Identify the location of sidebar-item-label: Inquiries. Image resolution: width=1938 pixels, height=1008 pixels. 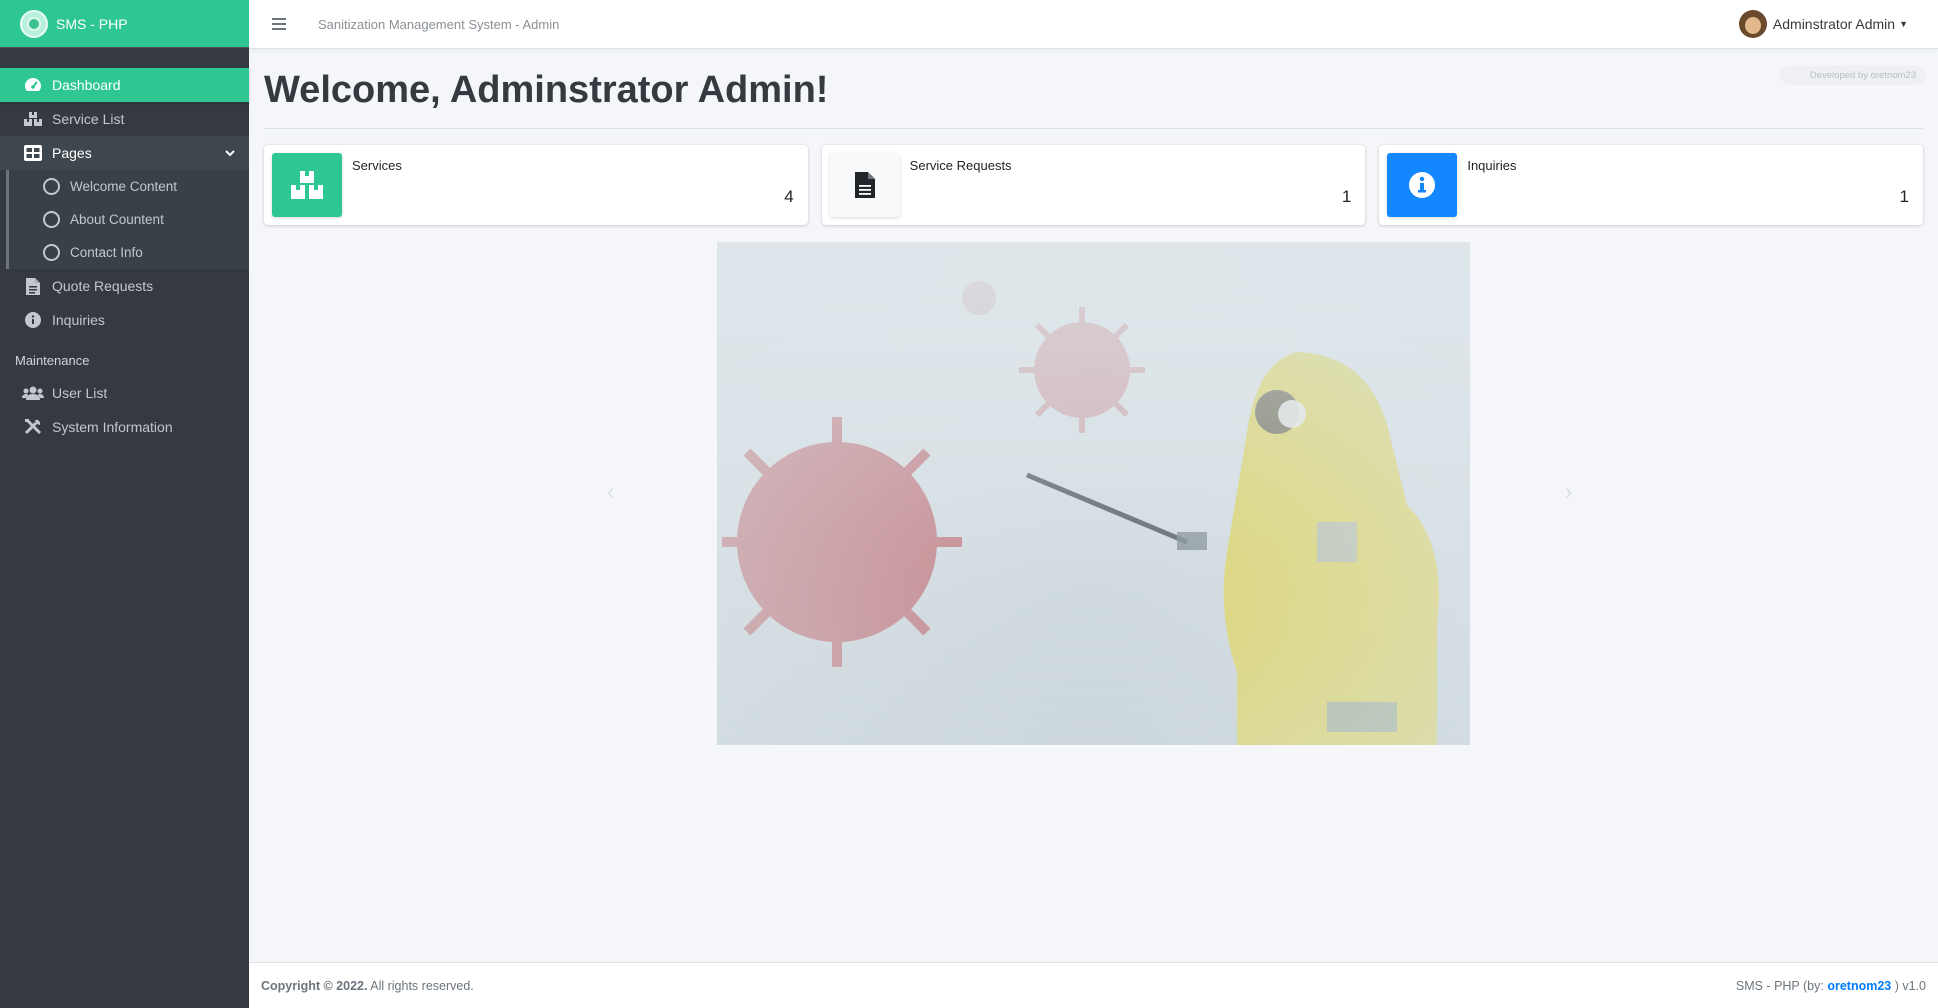
(78, 320).